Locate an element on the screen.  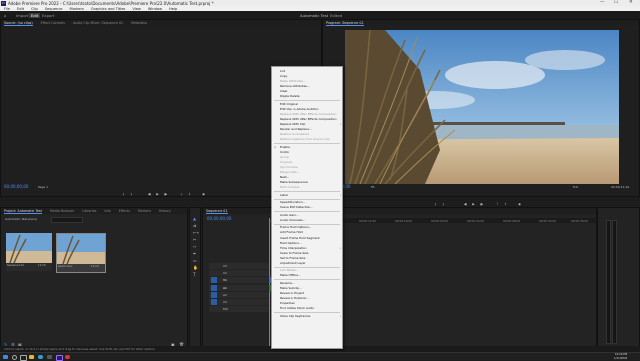
edge-icon is located at coordinates (40, 357).